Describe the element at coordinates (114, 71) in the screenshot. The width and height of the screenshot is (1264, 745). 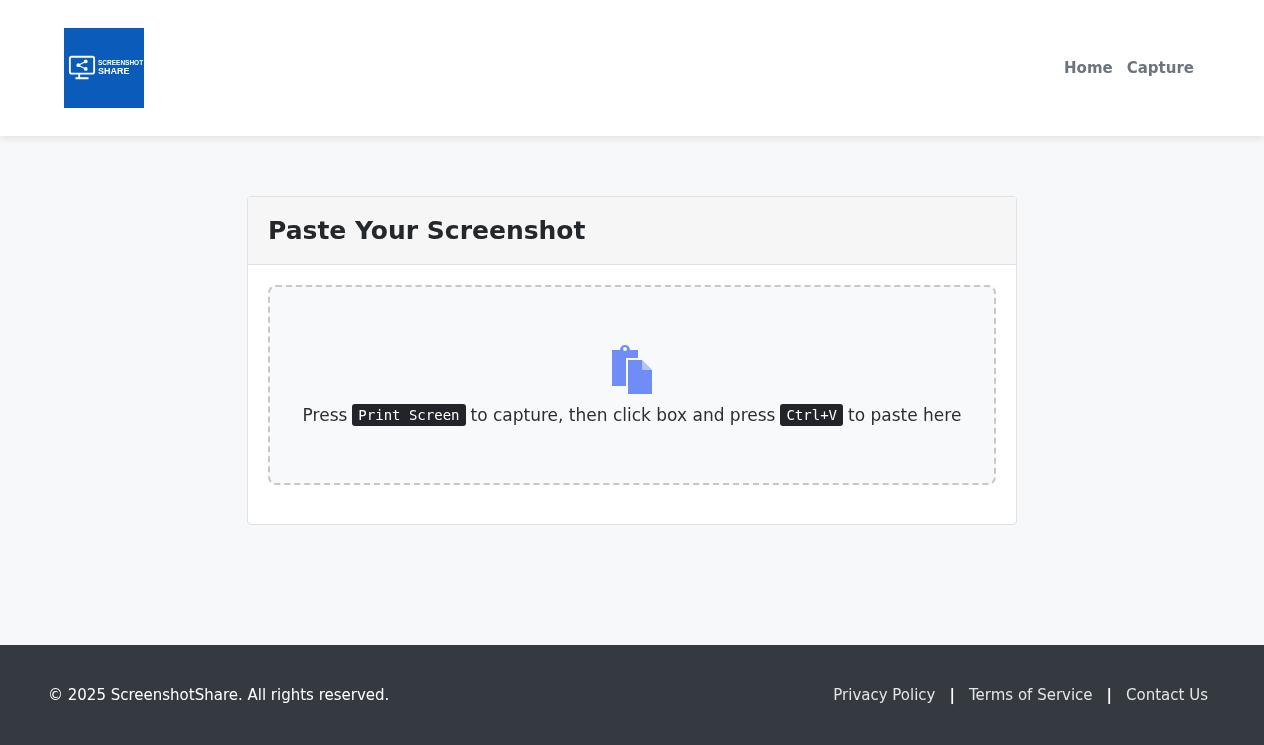
I see `logo-text: SHARE` at that location.